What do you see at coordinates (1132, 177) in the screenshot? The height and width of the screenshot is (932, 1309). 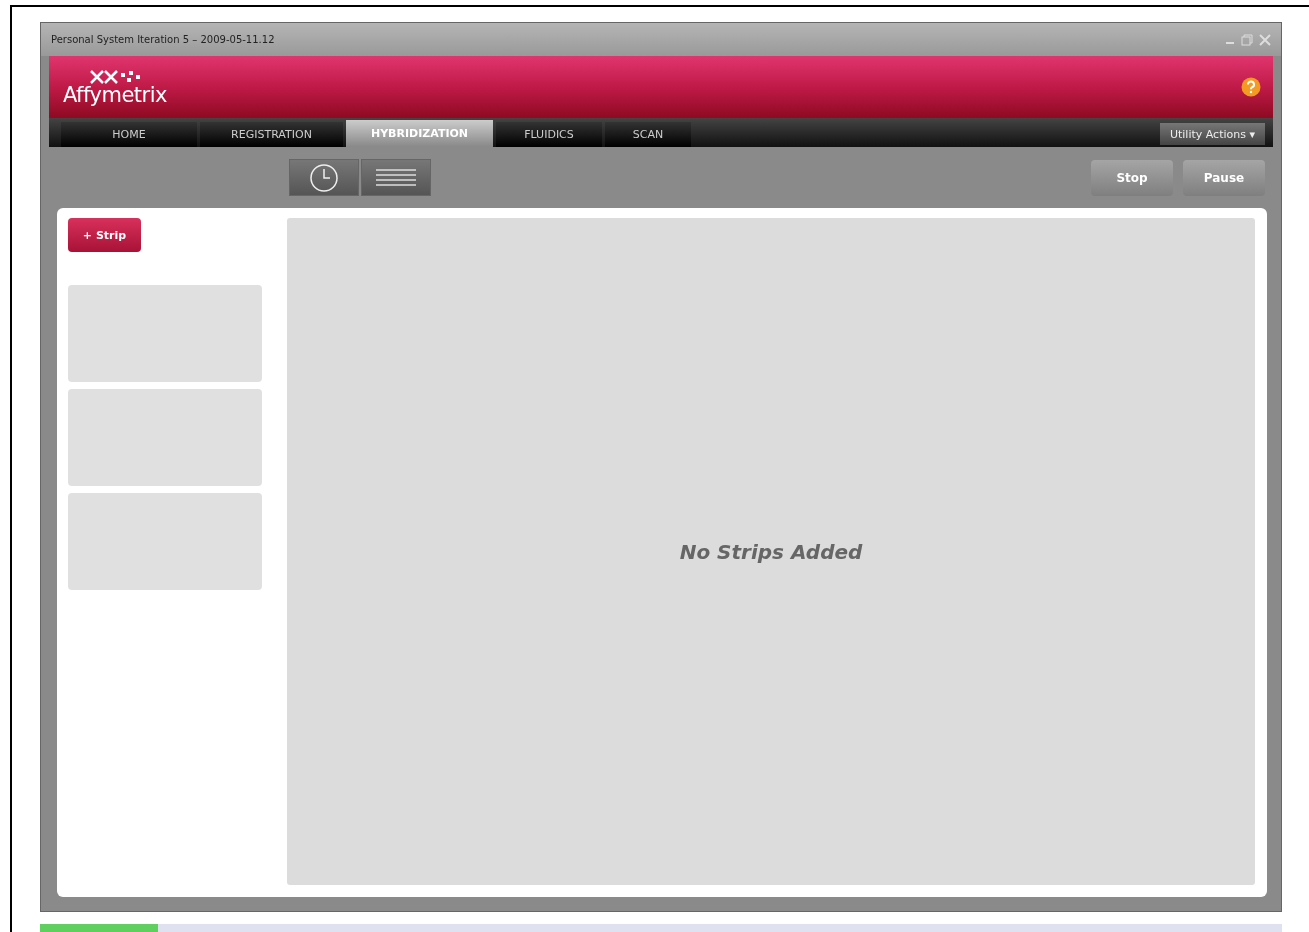 I see `toolbar-button: Stop` at bounding box center [1132, 177].